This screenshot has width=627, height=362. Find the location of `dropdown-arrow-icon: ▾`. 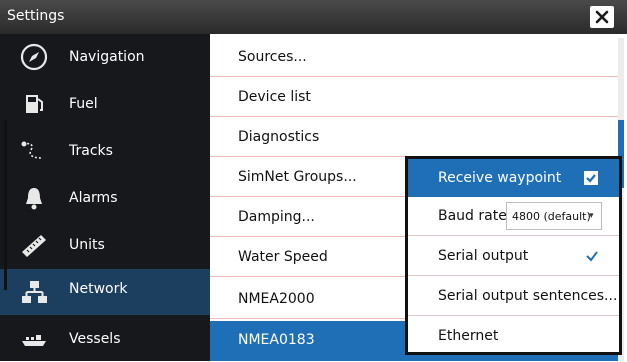

dropdown-arrow-icon: ▾ is located at coordinates (591, 216).